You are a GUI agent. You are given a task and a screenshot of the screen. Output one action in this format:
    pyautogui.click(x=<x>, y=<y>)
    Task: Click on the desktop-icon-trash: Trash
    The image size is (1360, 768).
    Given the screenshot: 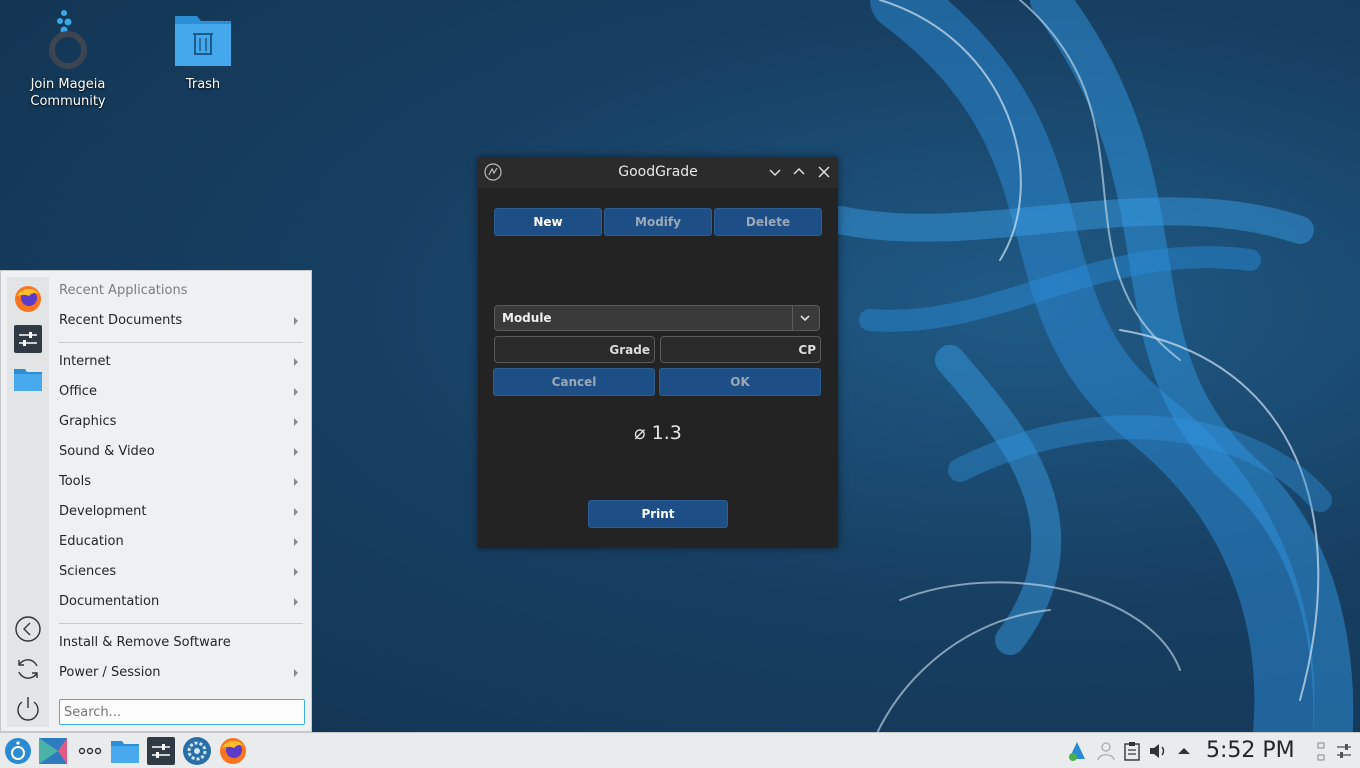 What is the action you would take?
    pyautogui.click(x=203, y=50)
    